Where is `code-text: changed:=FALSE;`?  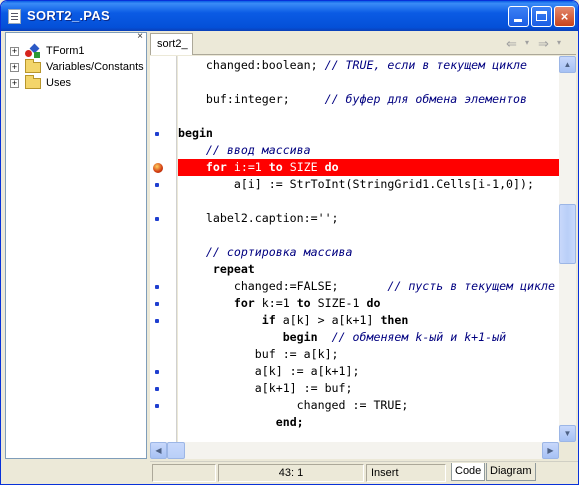
code-text: changed:=FALSE; is located at coordinates (283, 286).